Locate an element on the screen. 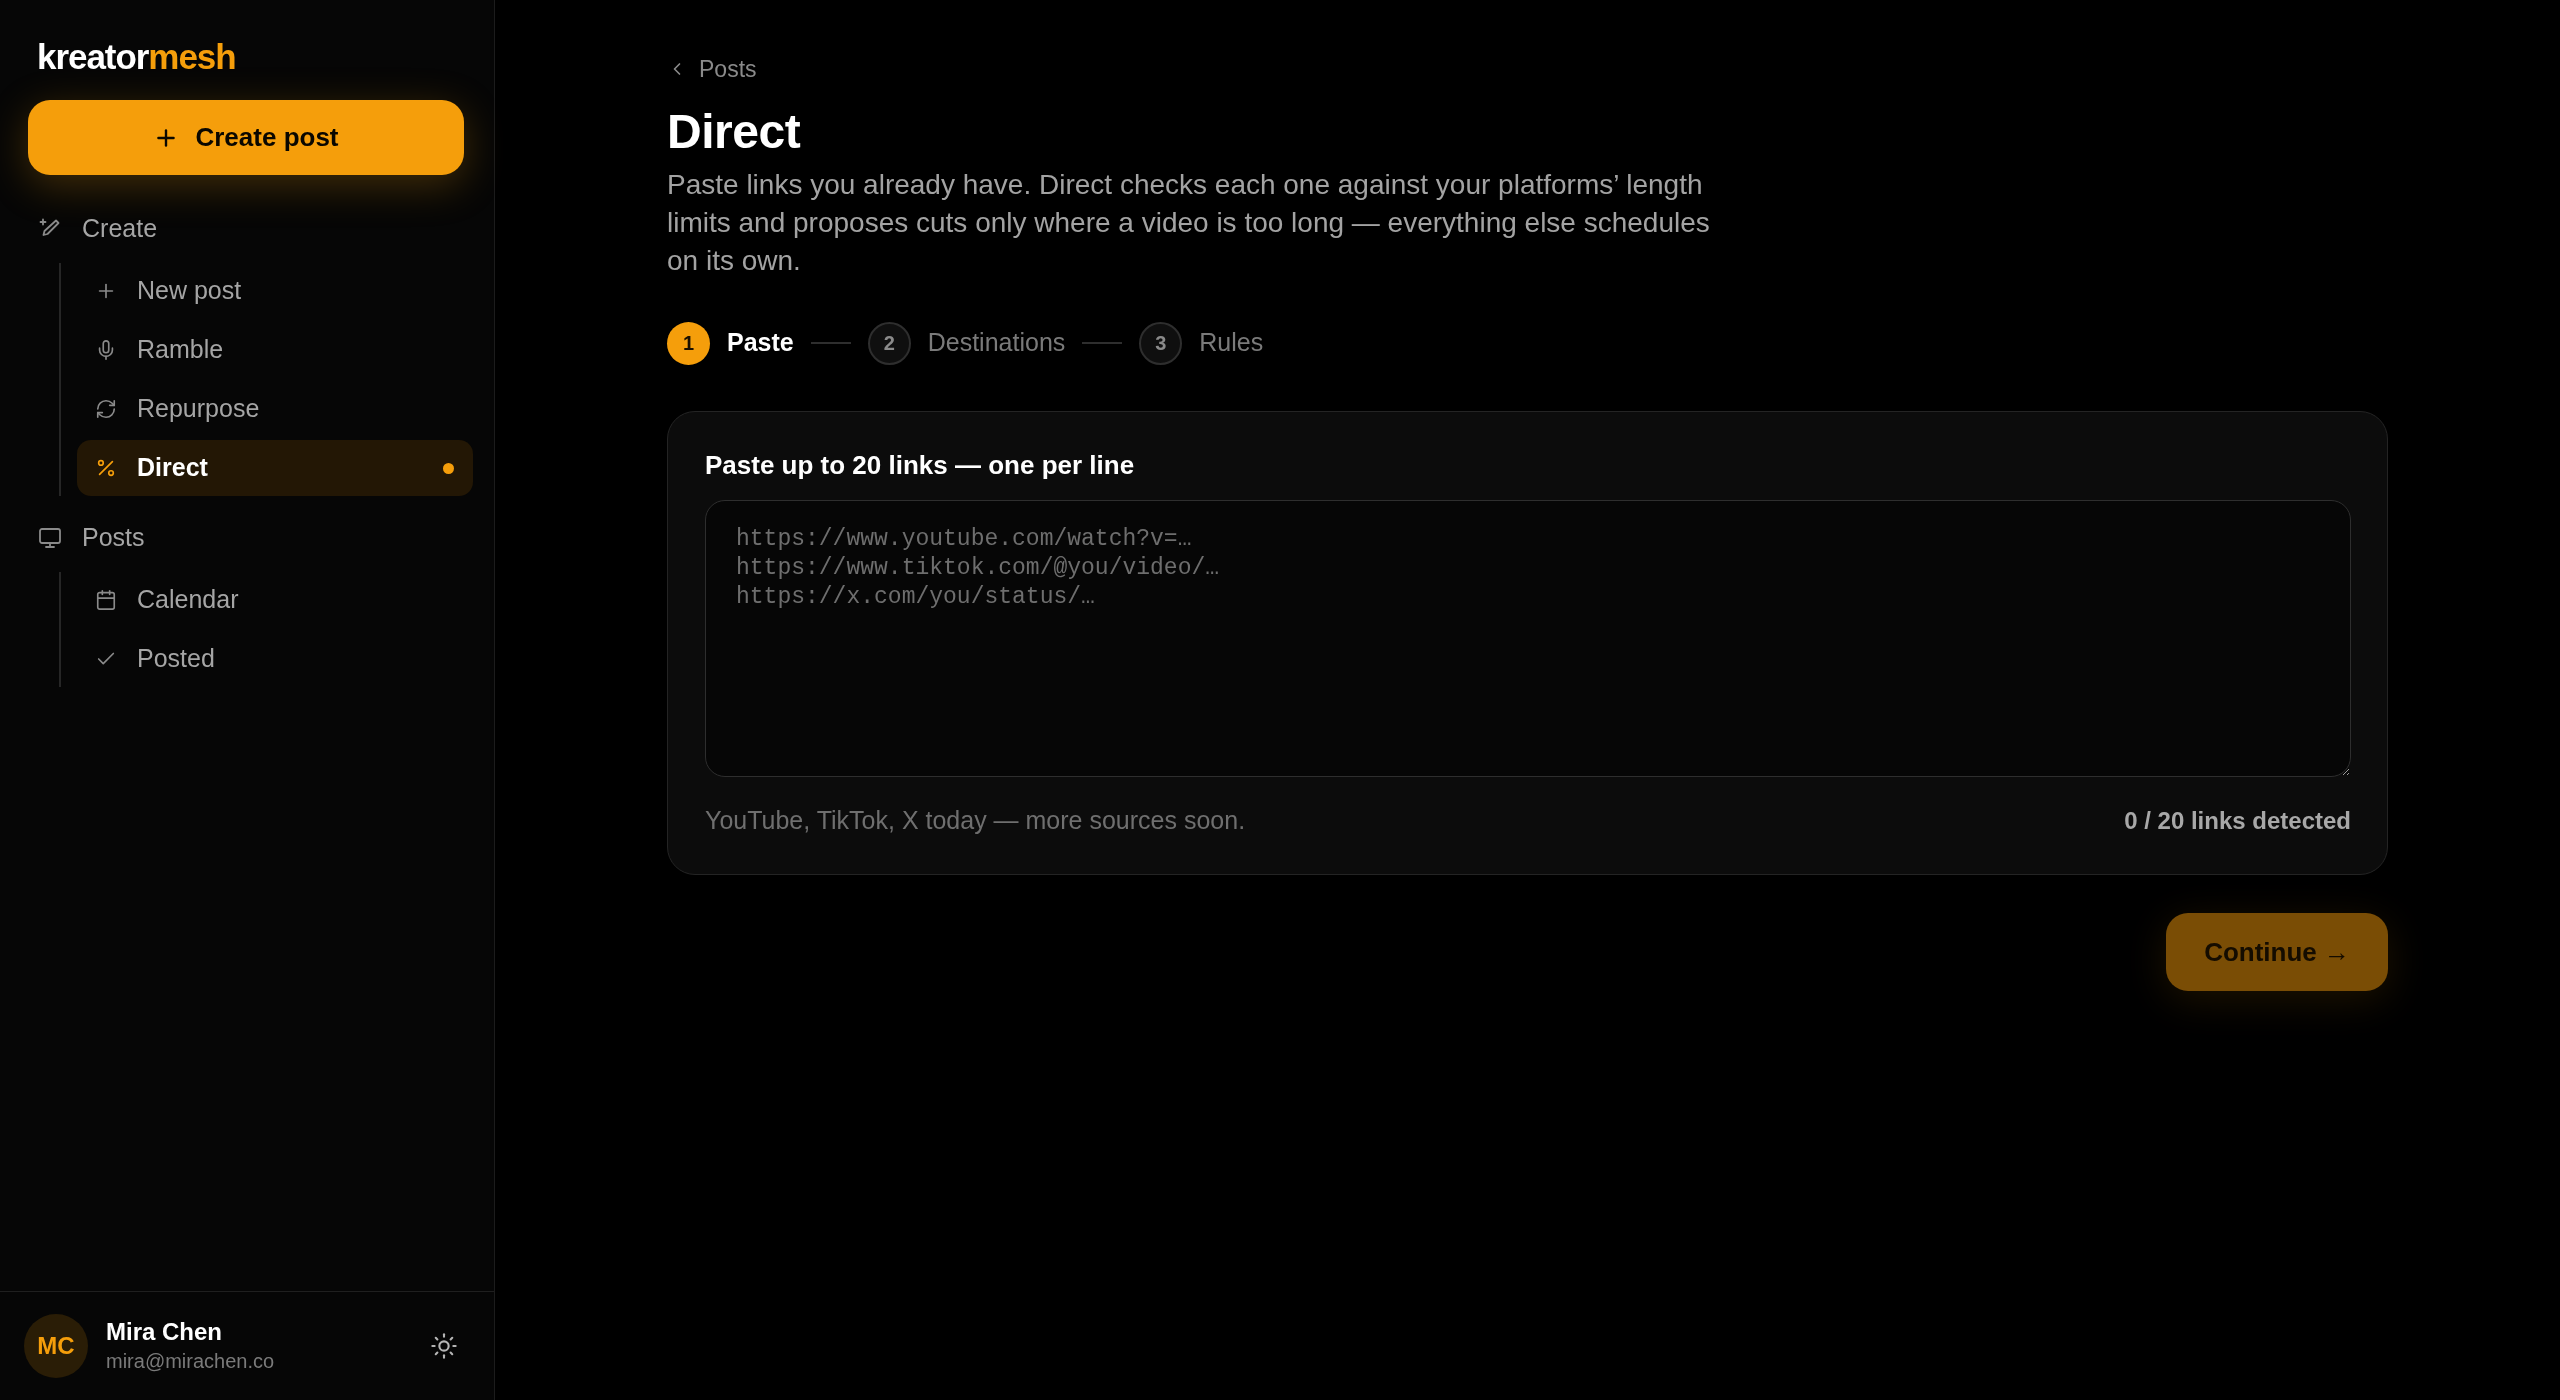 The image size is (2560, 1400). links-count: 0 / 20 links detected is located at coordinates (2237, 821).